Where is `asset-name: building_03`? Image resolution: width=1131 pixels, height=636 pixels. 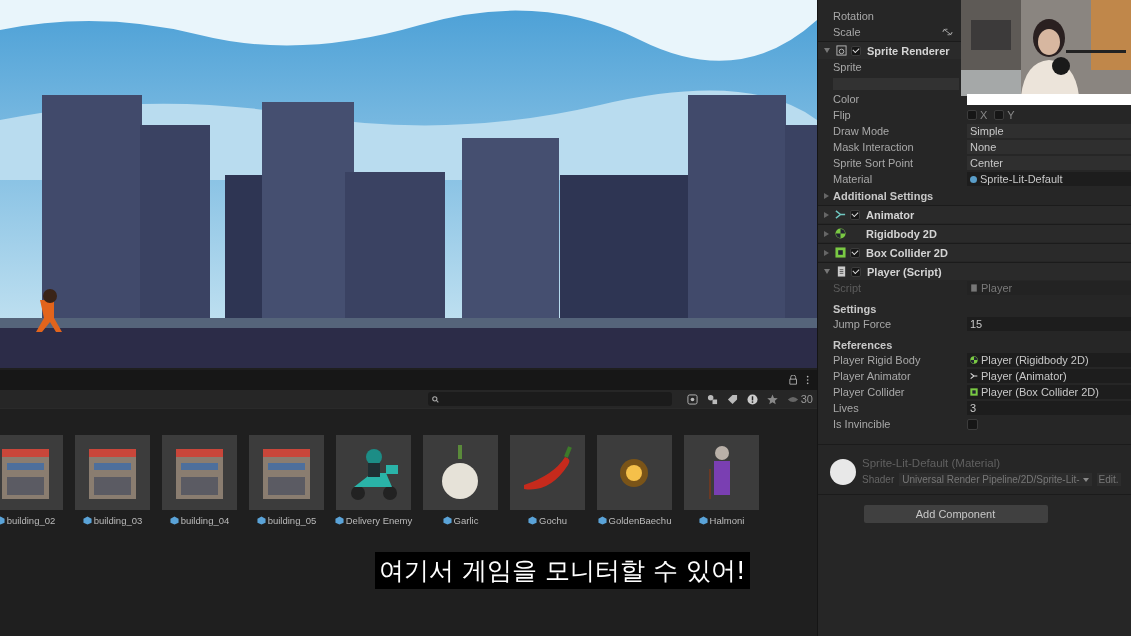
asset-name: building_03 is located at coordinates (118, 520).